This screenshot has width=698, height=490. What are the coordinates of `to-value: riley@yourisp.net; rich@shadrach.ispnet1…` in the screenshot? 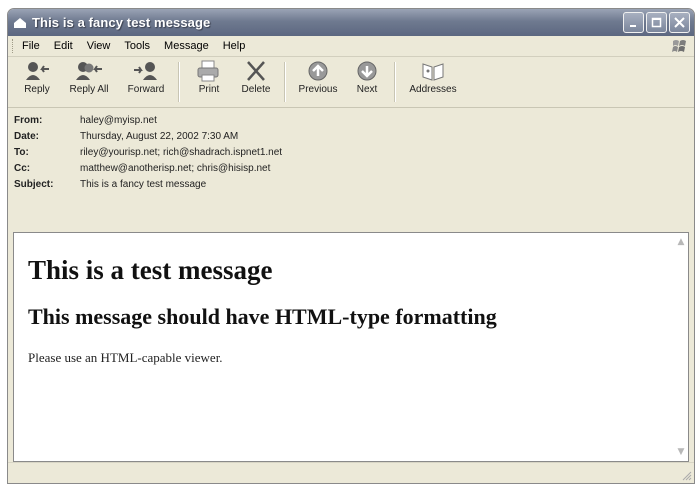 It's located at (181, 152).